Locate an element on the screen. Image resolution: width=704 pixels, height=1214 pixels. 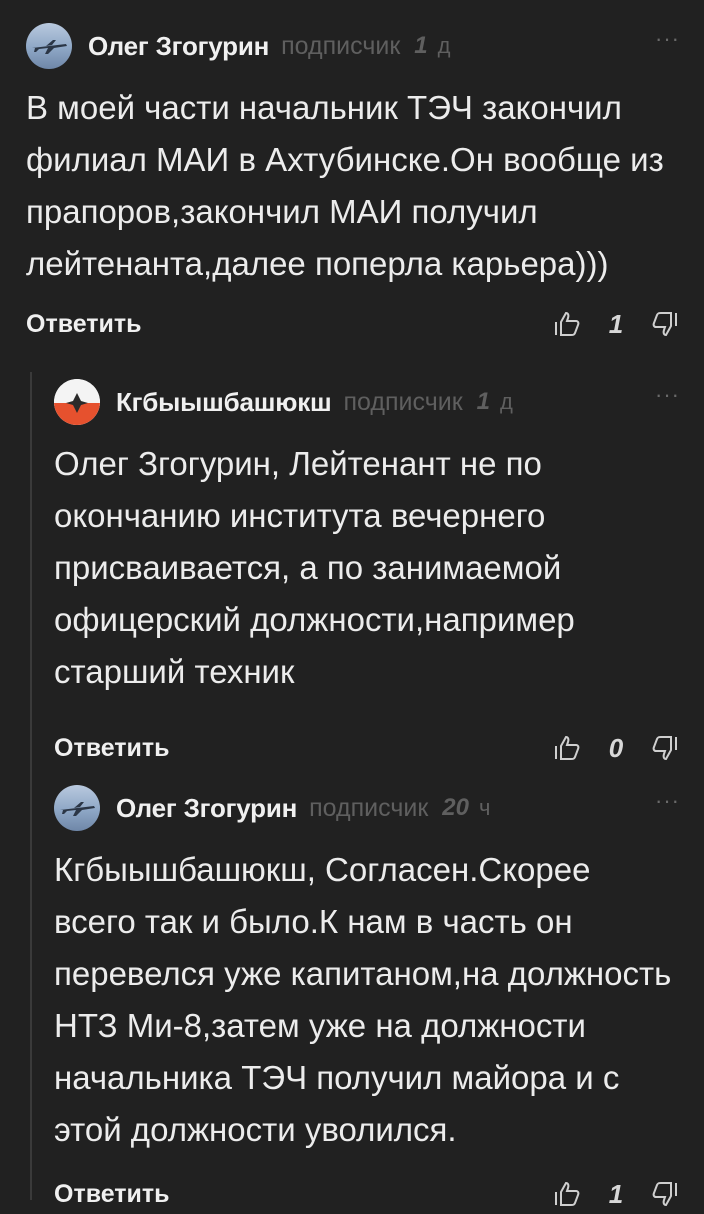
comment-header: Олег Згогурин подписчик 1 д ··· is located at coordinates (353, 46).